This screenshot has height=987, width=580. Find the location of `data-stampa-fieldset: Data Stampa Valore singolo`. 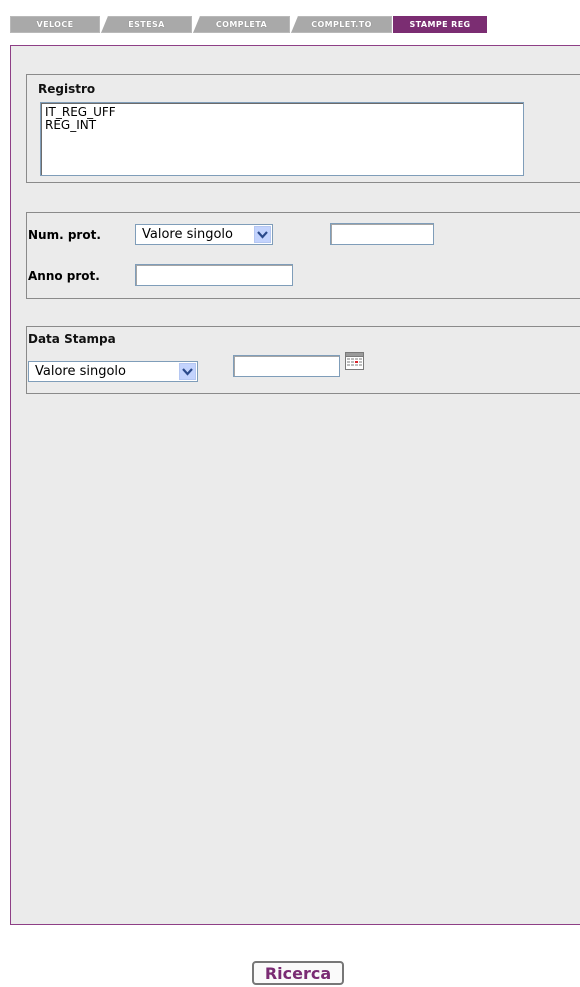

data-stampa-fieldset: Data Stampa Valore singolo is located at coordinates (303, 360).